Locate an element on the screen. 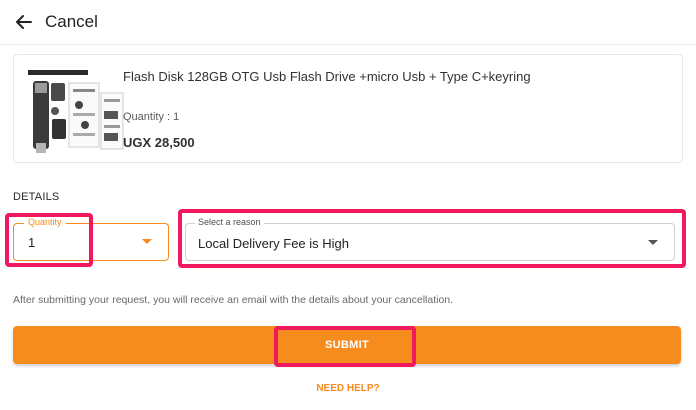  quantity-value: 1 is located at coordinates (32, 242).